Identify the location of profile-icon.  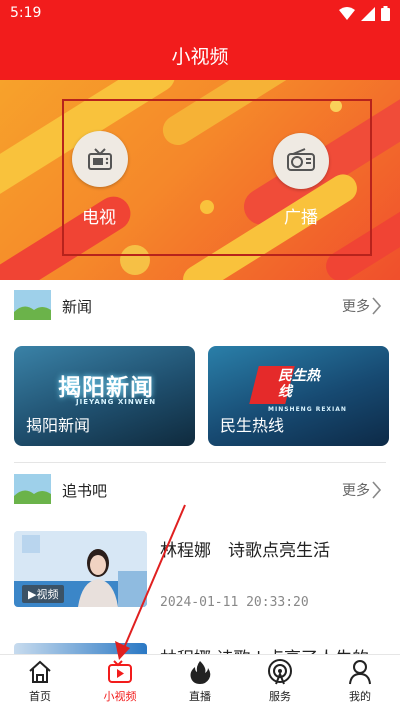
(360, 672).